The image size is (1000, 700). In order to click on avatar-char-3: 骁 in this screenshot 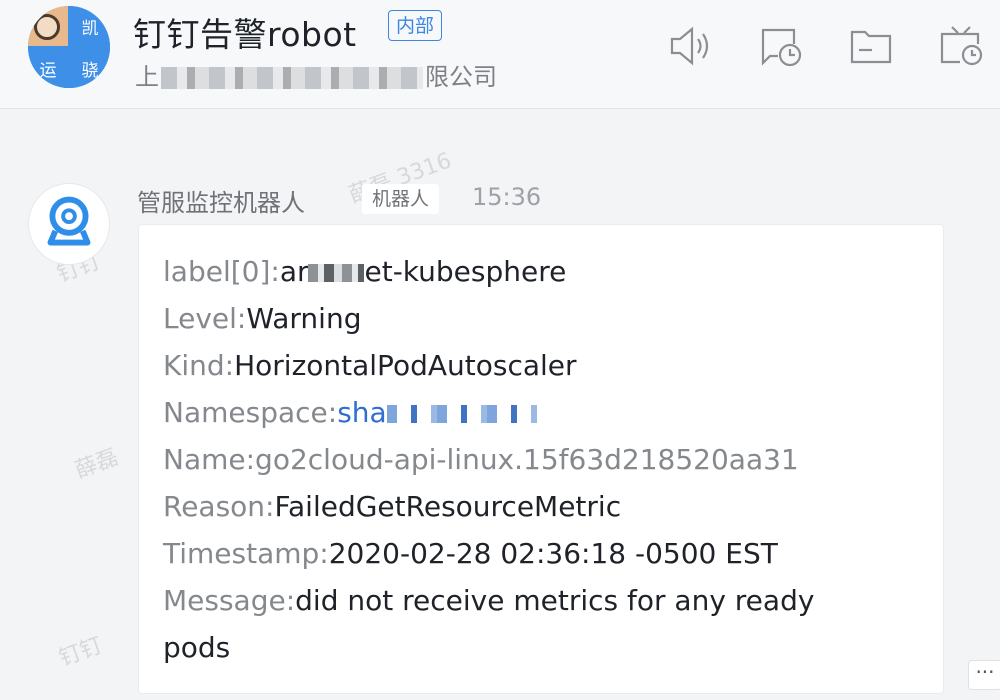, I will do `click(90, 68)`.